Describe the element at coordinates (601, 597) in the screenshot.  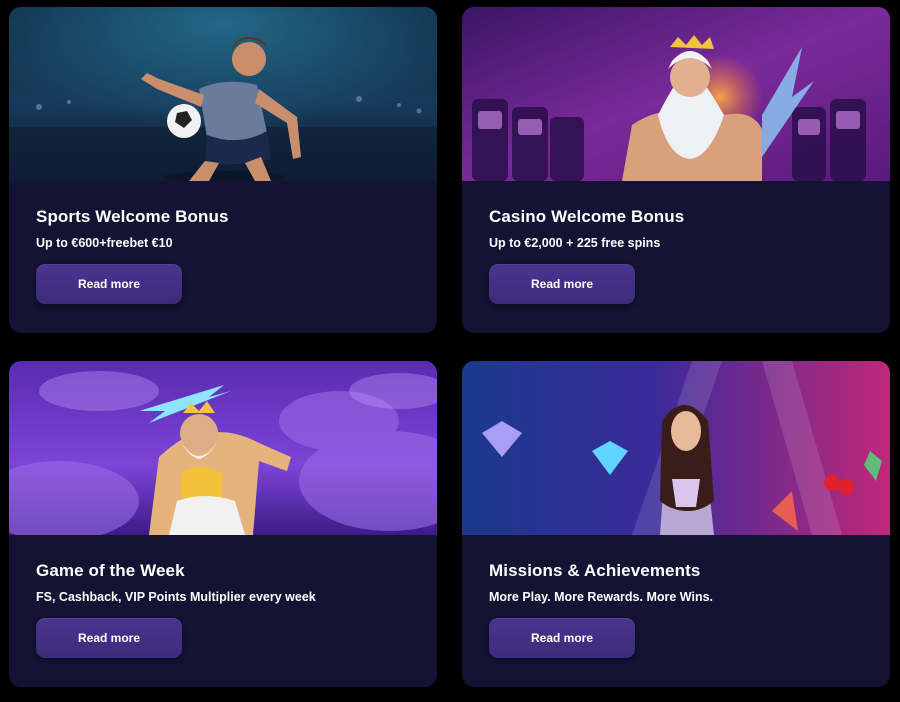
I see `promo-subtitle: More Play. More Rewards. More Wins.` at that location.